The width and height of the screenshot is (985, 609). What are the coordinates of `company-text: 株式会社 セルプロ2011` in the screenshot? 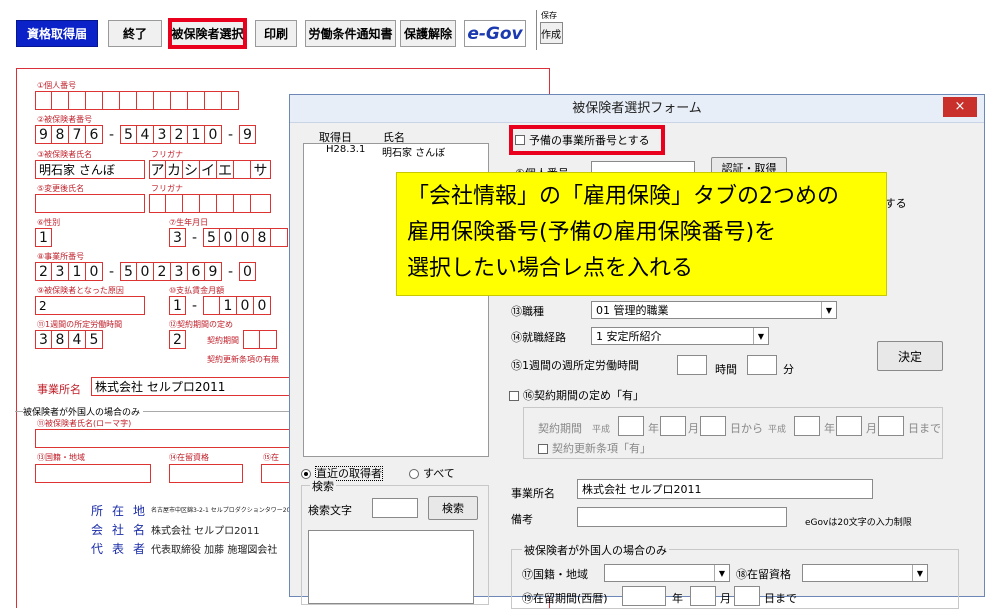 It's located at (205, 531).